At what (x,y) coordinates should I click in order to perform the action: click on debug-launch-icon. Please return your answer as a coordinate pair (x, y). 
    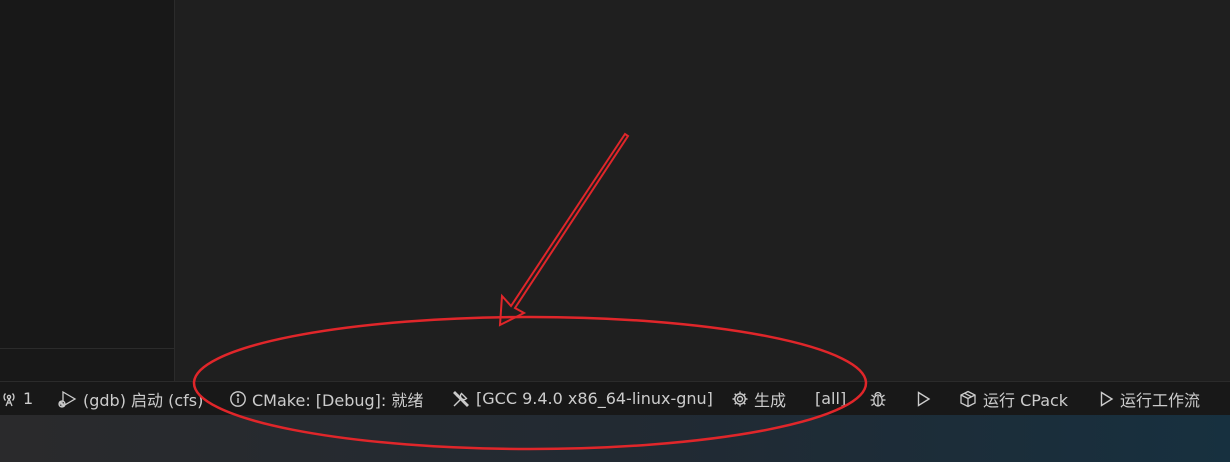
    Looking at the image, I should click on (67, 399).